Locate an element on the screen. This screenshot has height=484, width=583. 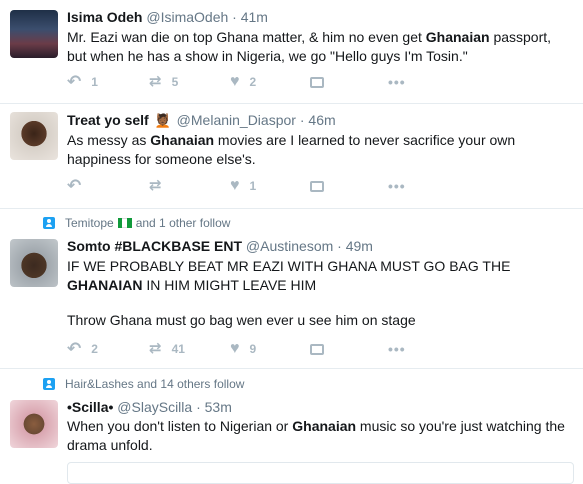
tweet-header: Somto #BLACKBASE ENT @Austinesom · 49m is located at coordinates (220, 246).